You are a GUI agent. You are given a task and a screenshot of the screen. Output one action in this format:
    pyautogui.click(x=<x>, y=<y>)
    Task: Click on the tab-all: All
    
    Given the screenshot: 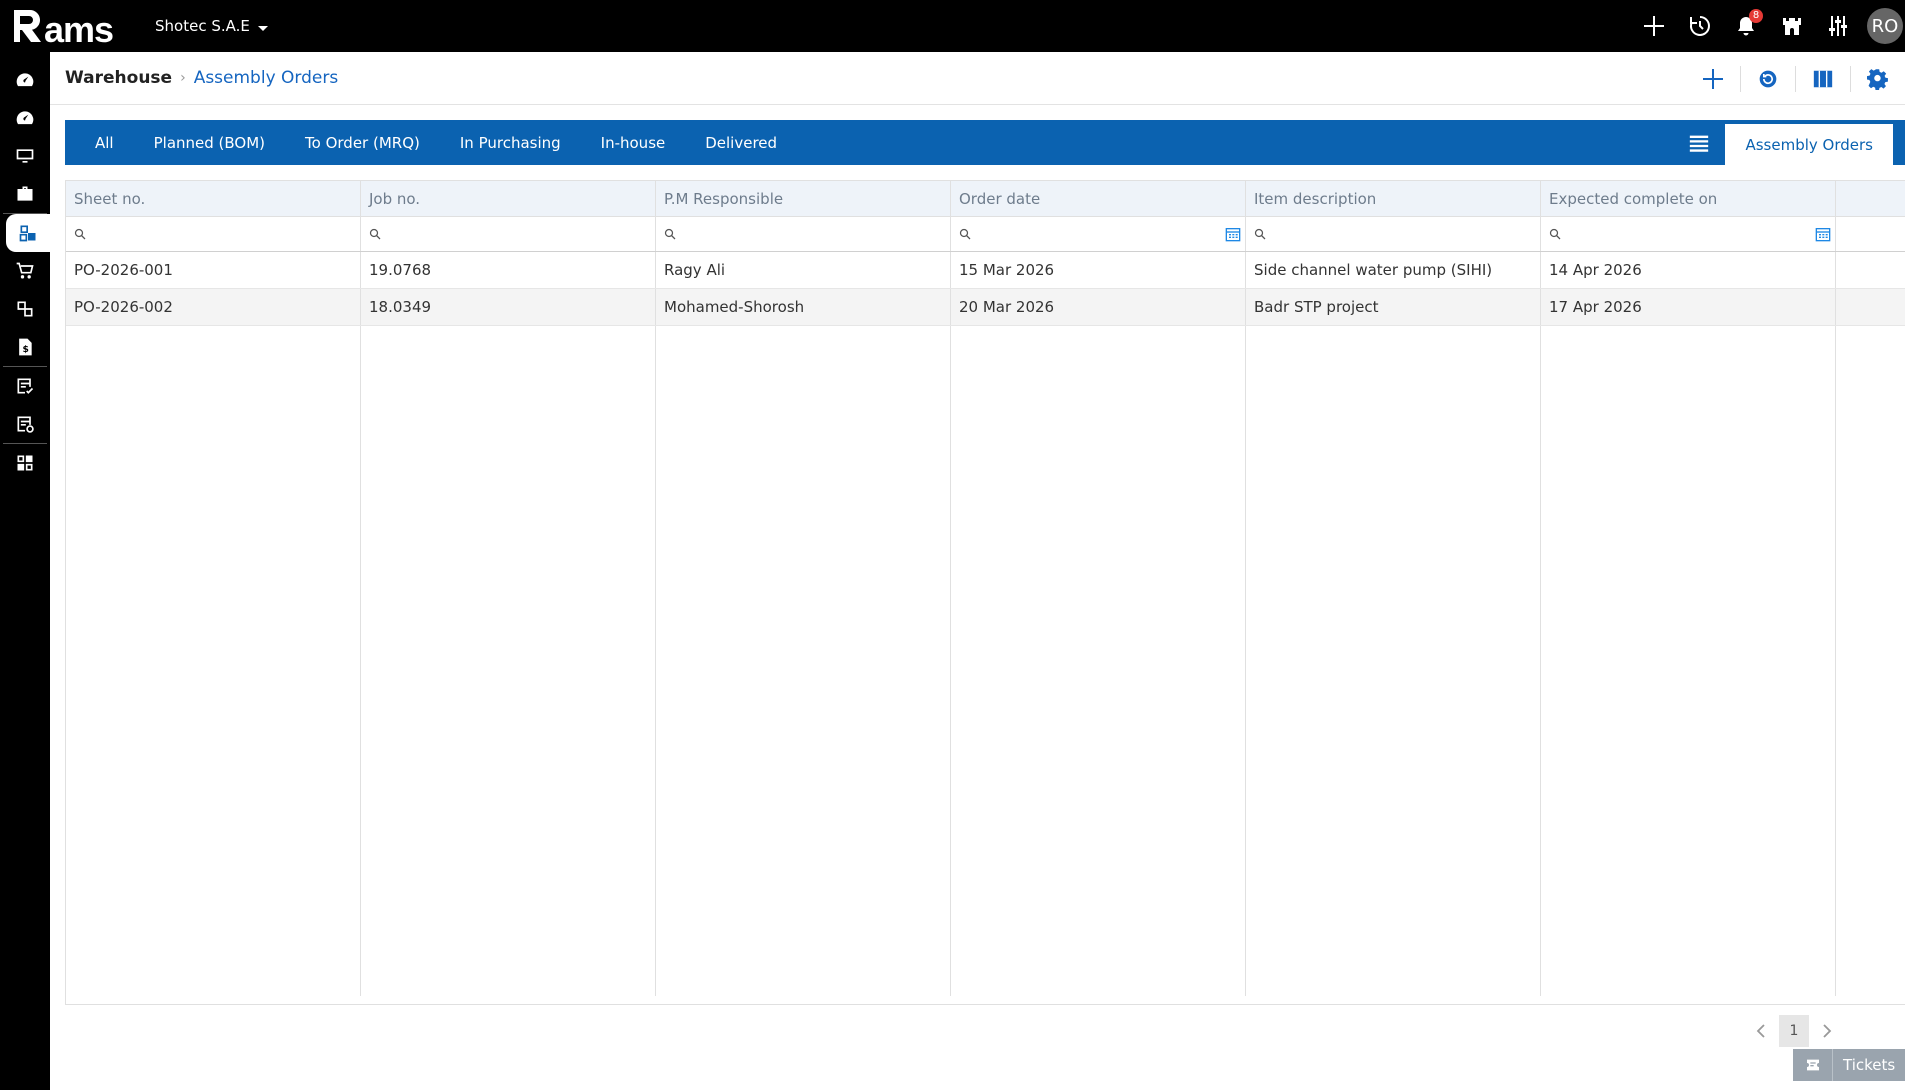 What is the action you would take?
    pyautogui.click(x=99, y=142)
    